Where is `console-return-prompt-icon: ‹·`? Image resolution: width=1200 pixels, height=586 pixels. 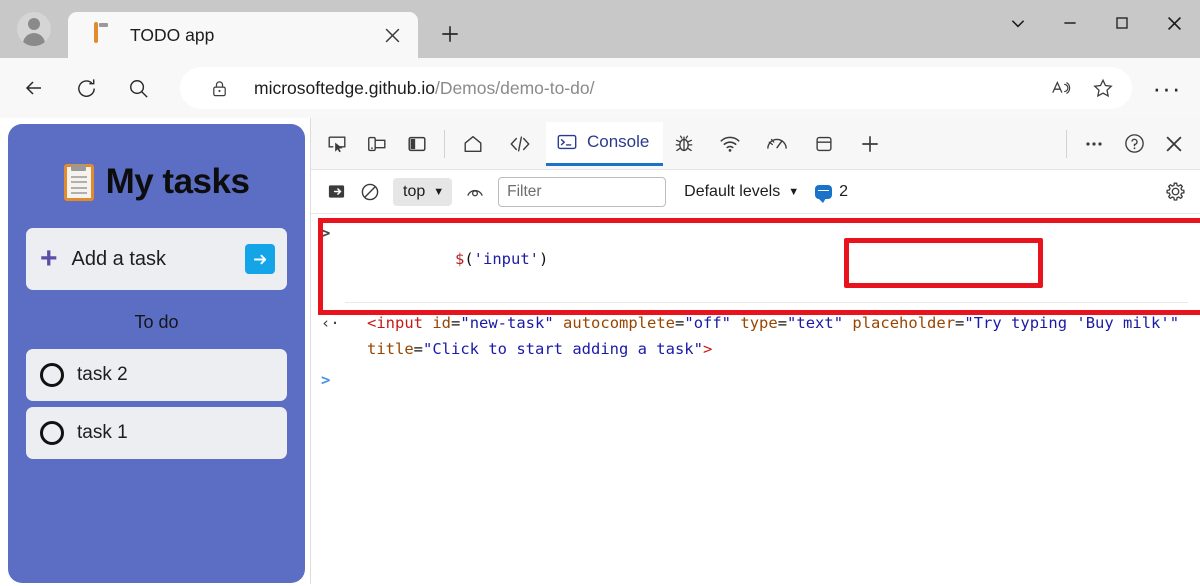
console-return-prompt-icon: ‹· is located at coordinates (330, 323).